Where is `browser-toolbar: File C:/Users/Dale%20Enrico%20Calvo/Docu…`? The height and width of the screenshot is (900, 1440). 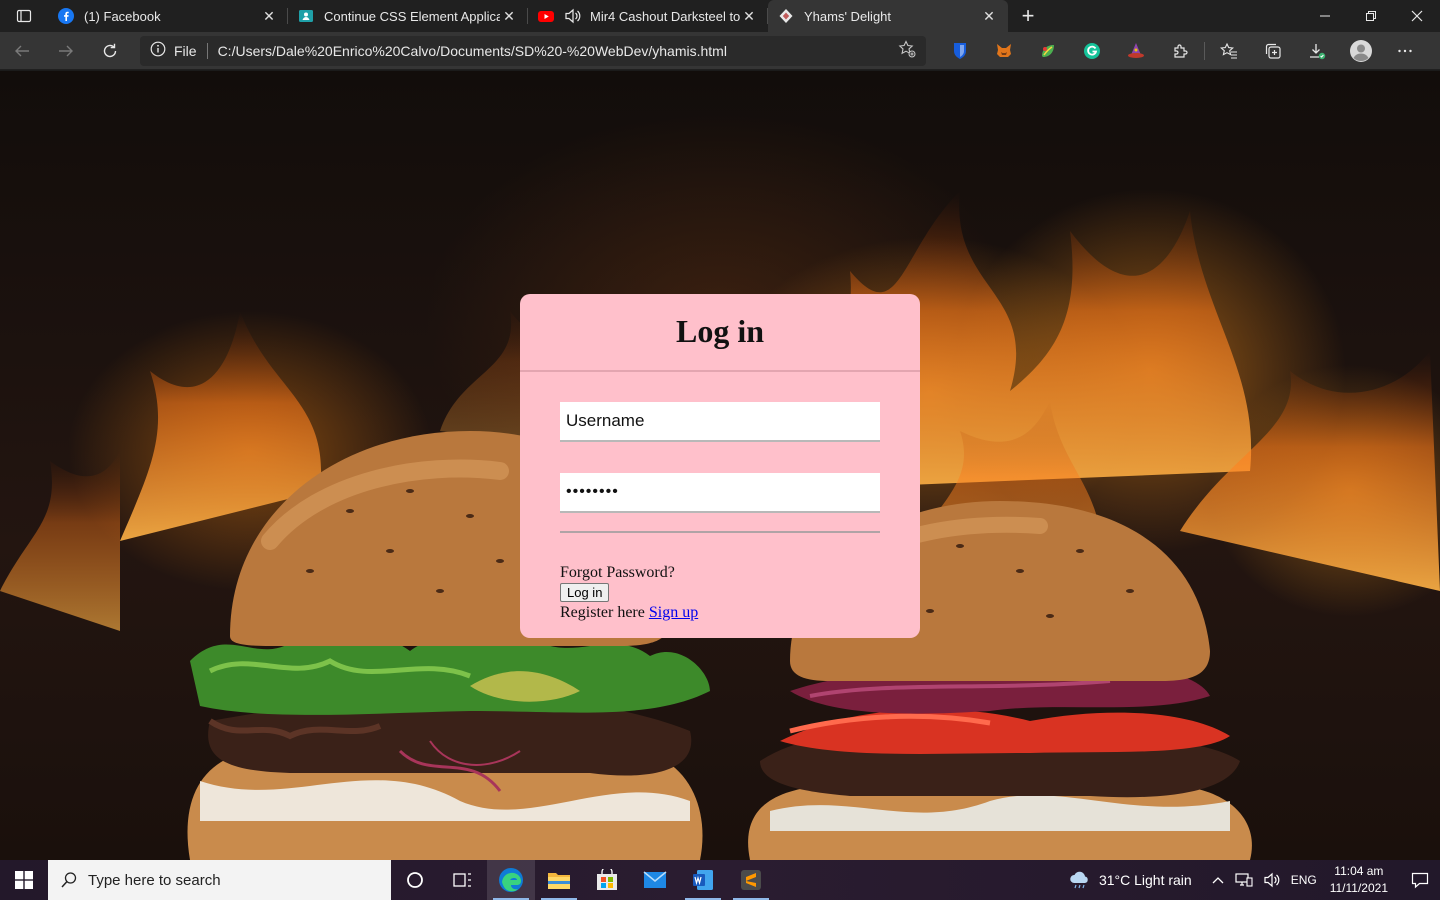
browser-toolbar: File C:/Users/Dale%20Enrico%20Calvo/Docu… is located at coordinates (720, 51).